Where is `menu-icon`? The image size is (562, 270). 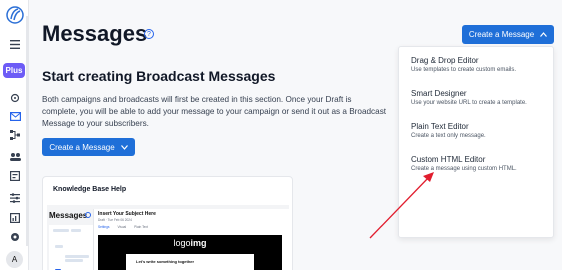 menu-icon is located at coordinates (15, 44).